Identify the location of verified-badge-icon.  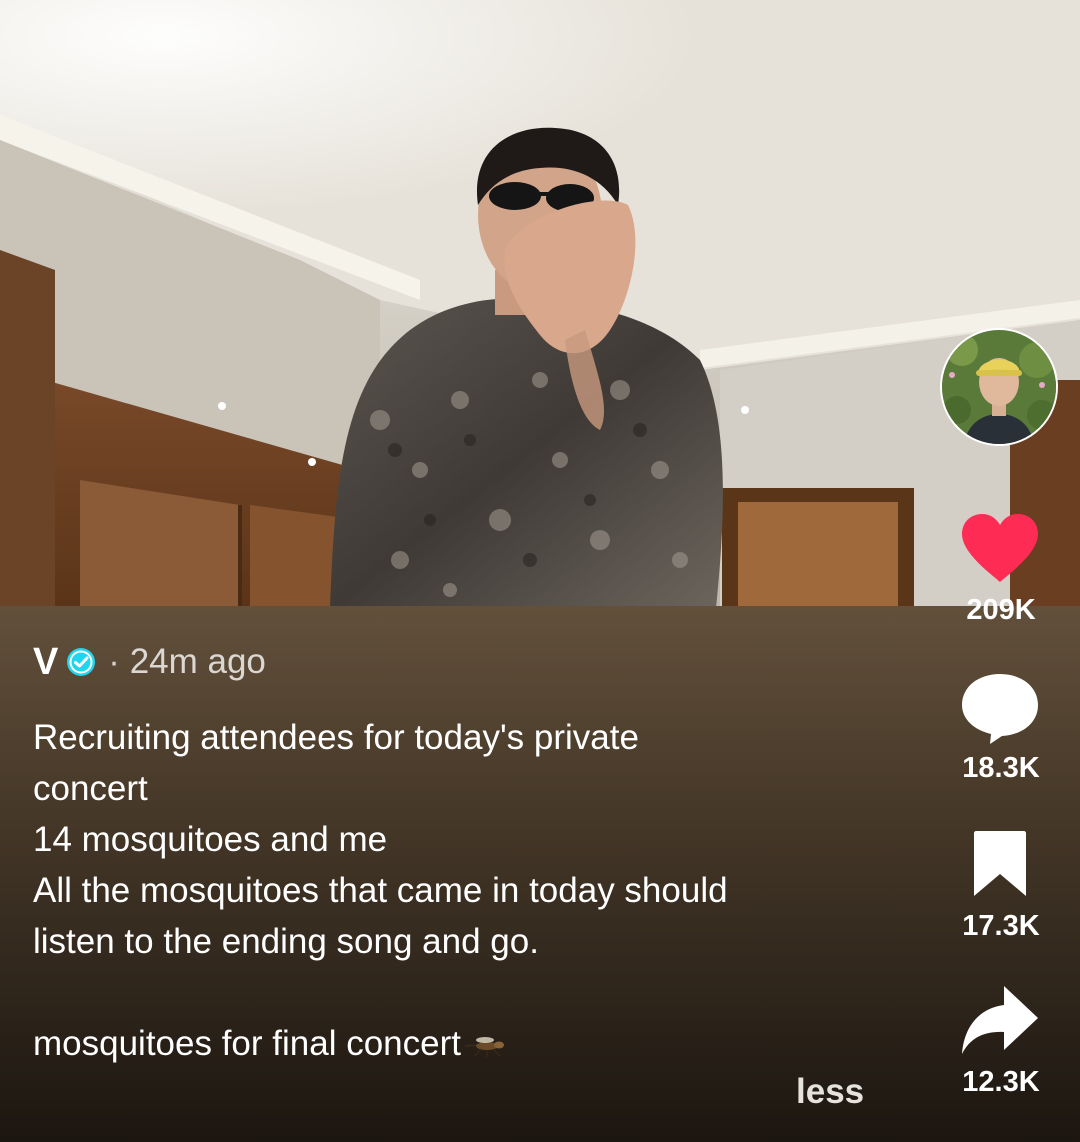
(81, 662).